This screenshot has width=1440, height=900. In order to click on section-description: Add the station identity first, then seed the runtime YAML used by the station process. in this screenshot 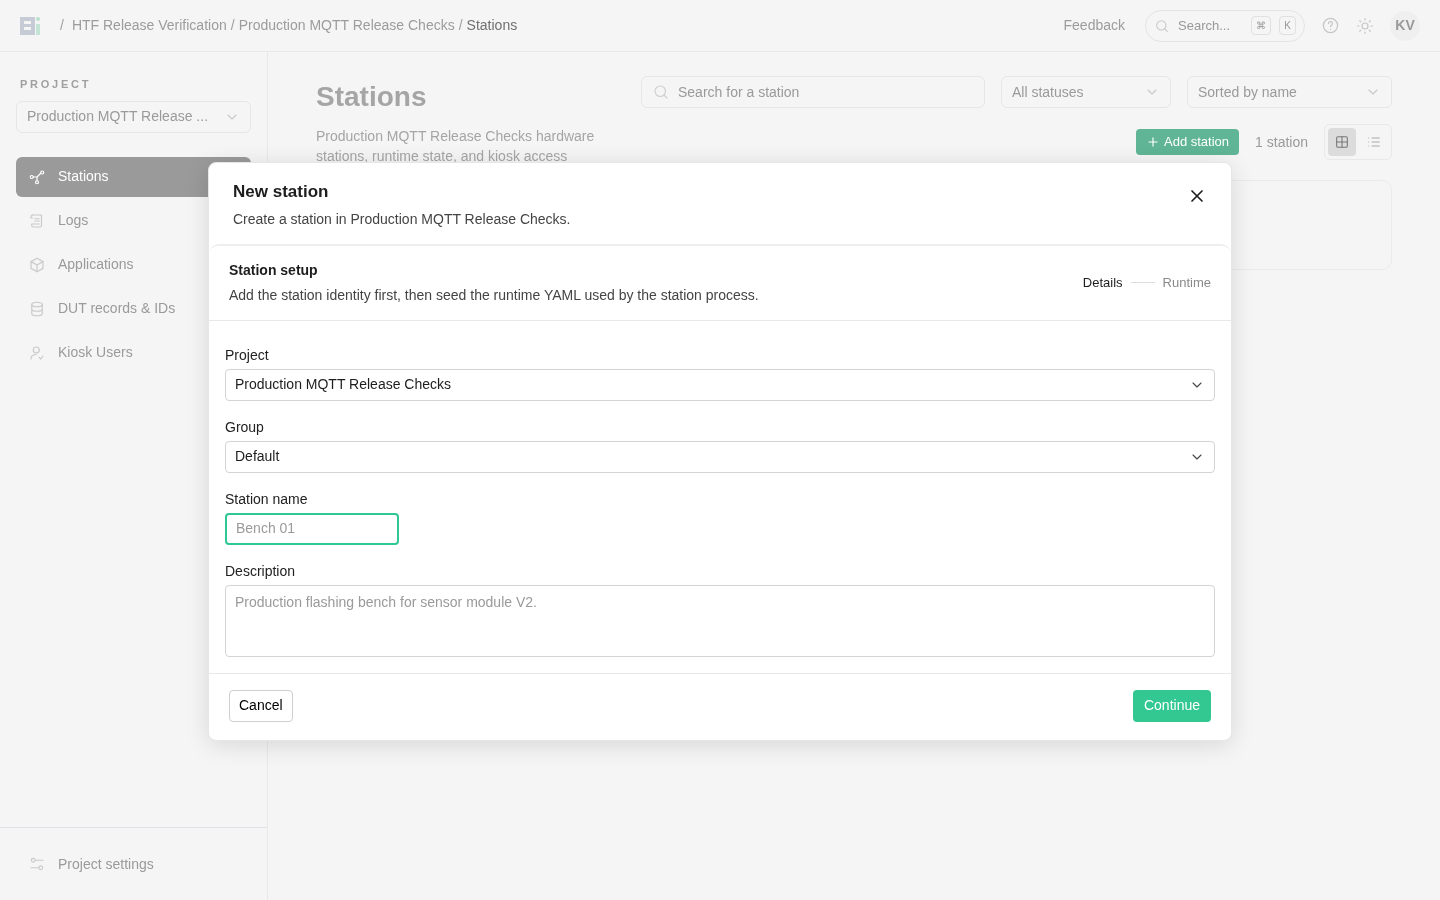, I will do `click(494, 295)`.